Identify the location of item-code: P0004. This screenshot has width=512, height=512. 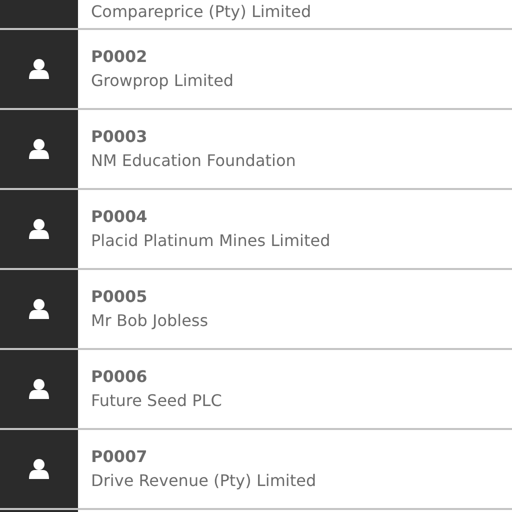
(119, 217).